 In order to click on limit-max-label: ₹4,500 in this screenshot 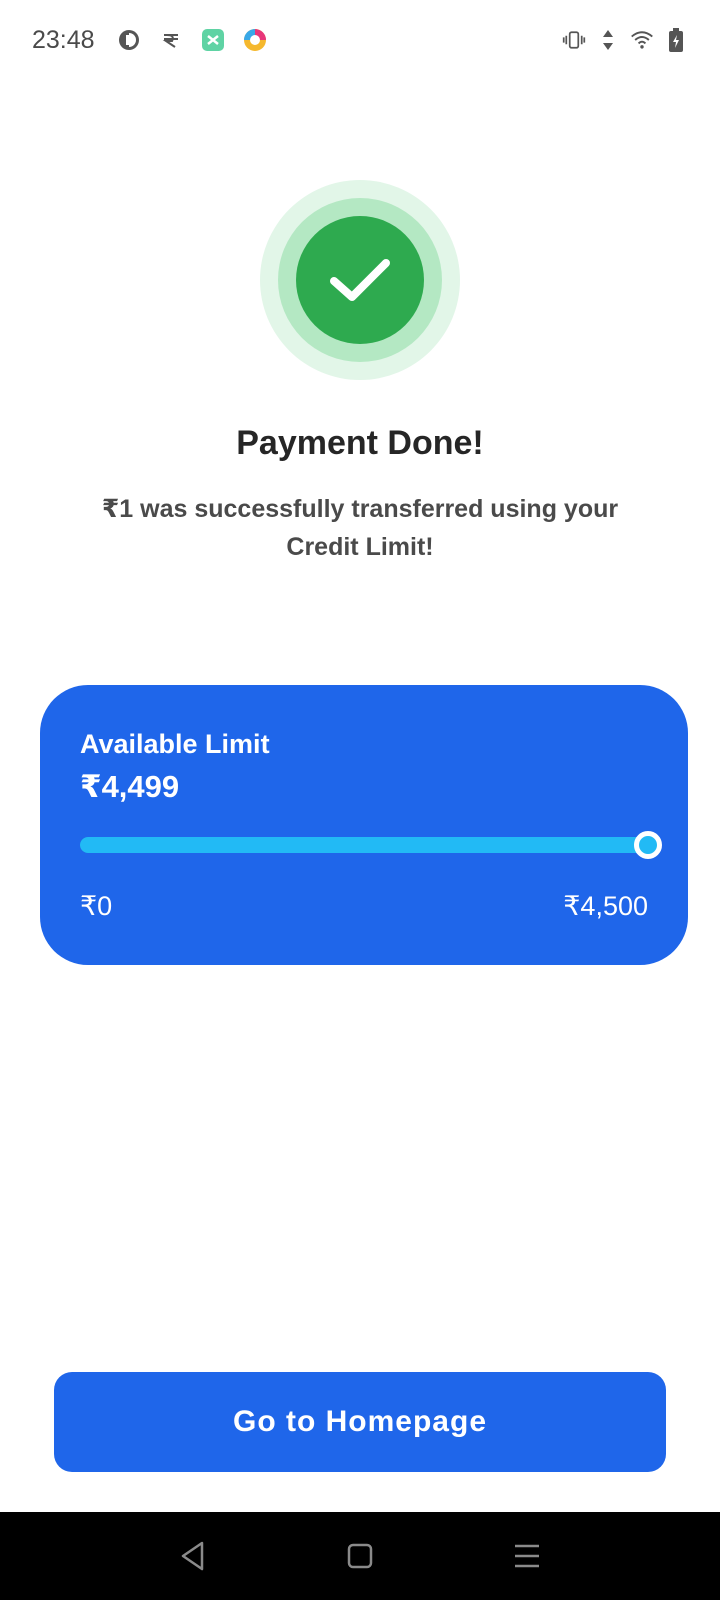, I will do `click(605, 906)`.